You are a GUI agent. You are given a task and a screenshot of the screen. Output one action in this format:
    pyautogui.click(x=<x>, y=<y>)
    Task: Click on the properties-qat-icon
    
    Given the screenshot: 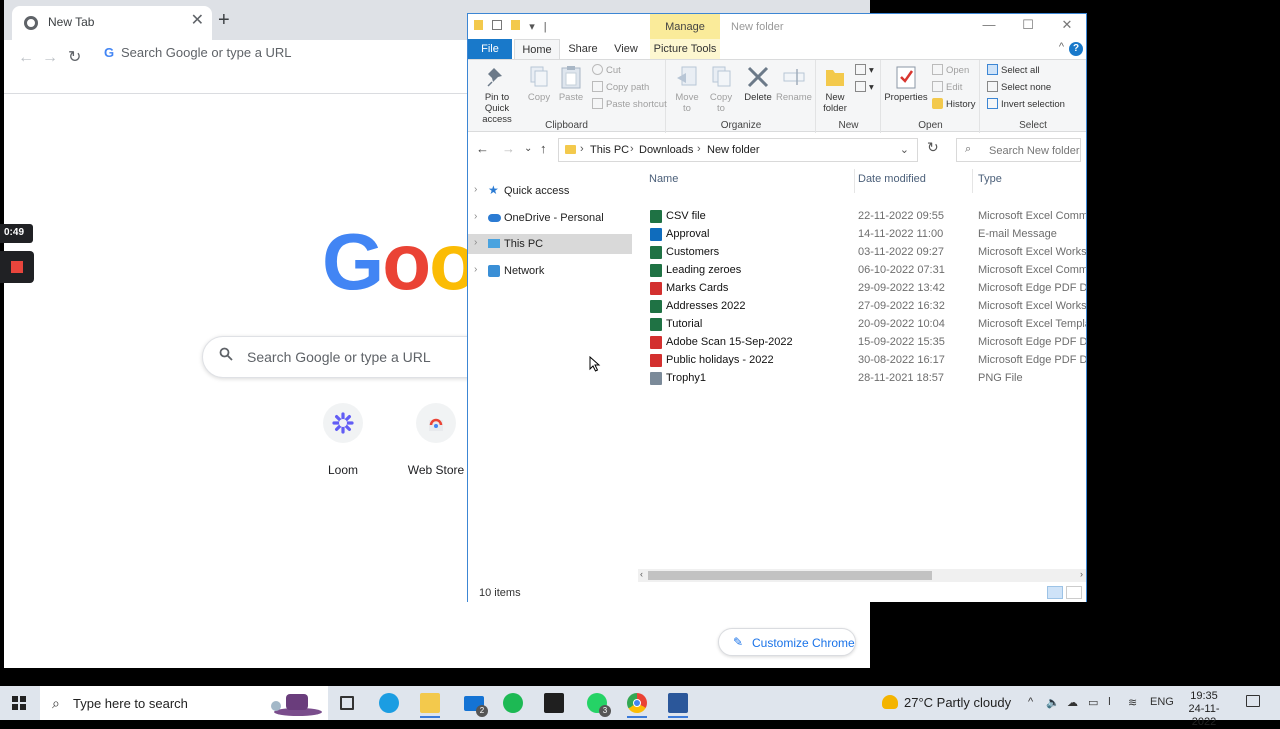 What is the action you would take?
    pyautogui.click(x=497, y=25)
    